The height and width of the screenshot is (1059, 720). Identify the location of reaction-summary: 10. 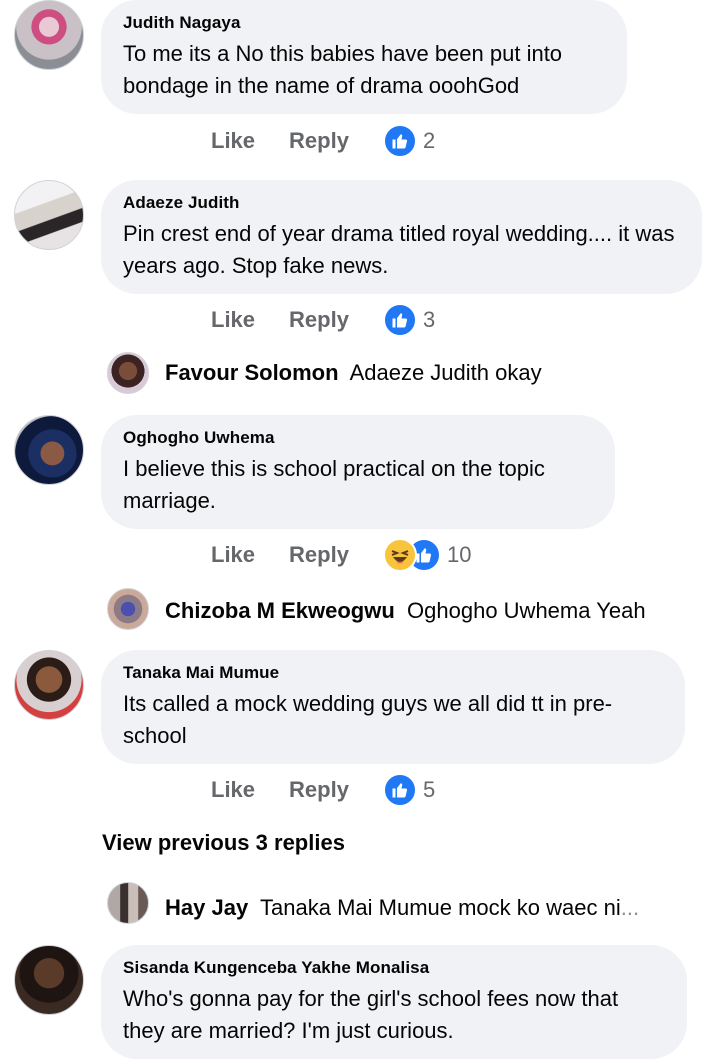
(427, 555).